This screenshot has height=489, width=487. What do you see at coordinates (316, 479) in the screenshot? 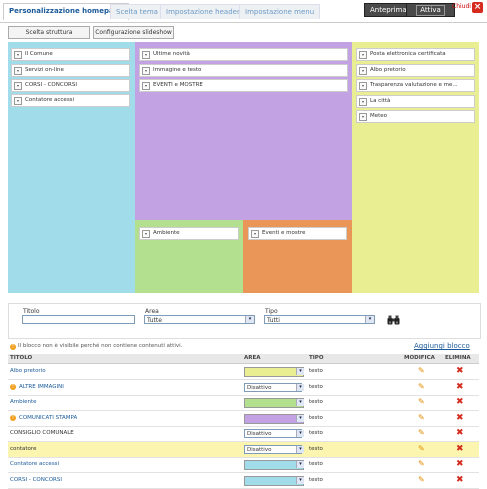
I see `row-type: testo` at bounding box center [316, 479].